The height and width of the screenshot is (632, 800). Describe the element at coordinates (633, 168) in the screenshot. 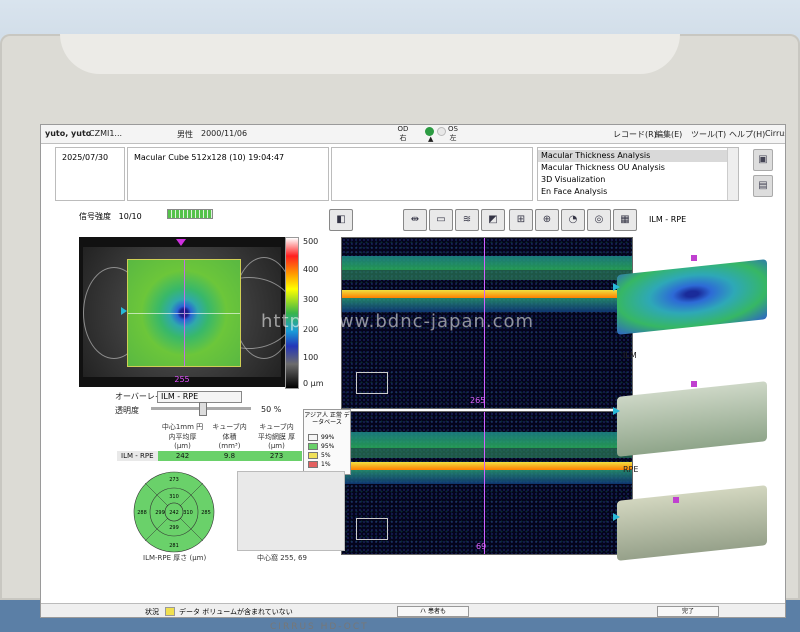

I see `analysis-item: Macular Thickness OU Analysis` at that location.